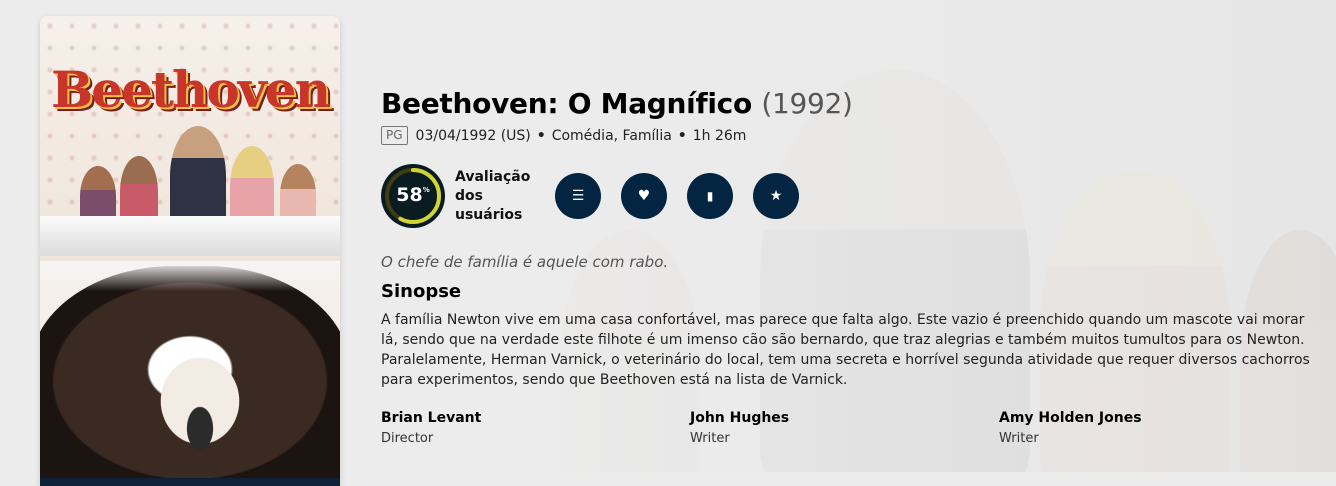 The width and height of the screenshot is (1336, 486). I want to click on poster-table, so click(190, 236).